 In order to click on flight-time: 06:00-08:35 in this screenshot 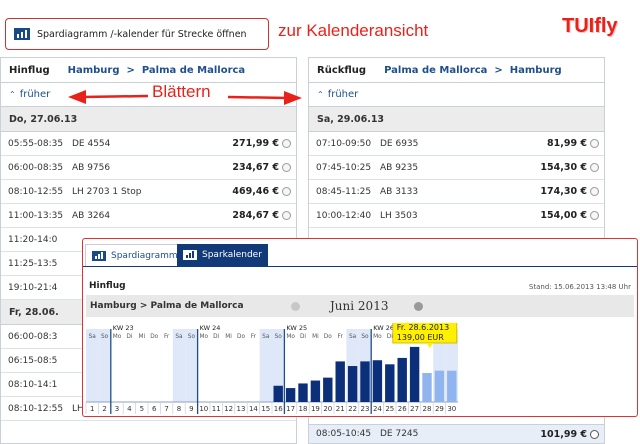, I will do `click(36, 167)`.